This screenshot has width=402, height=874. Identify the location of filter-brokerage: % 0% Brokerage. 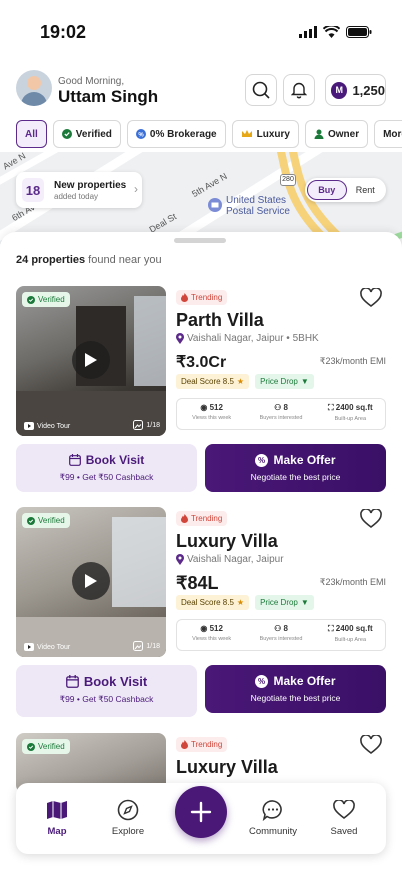
(176, 134).